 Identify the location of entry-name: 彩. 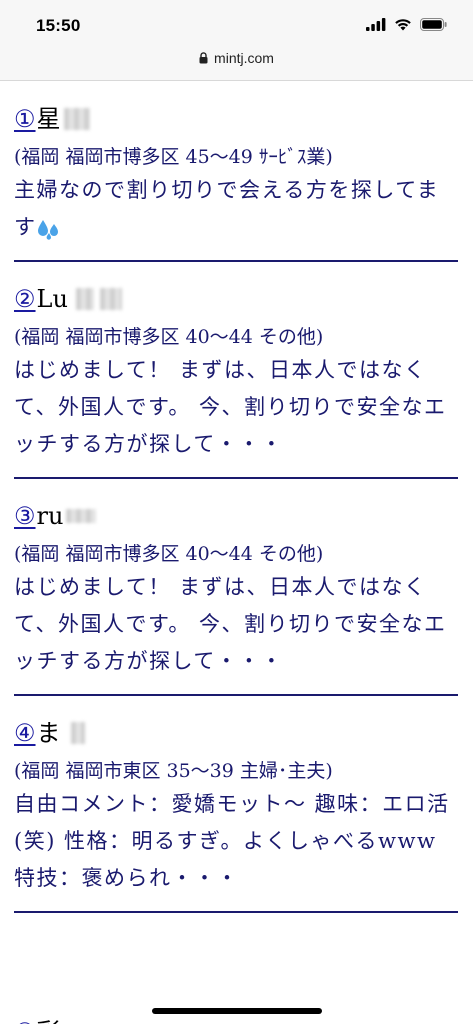
(49, 1021).